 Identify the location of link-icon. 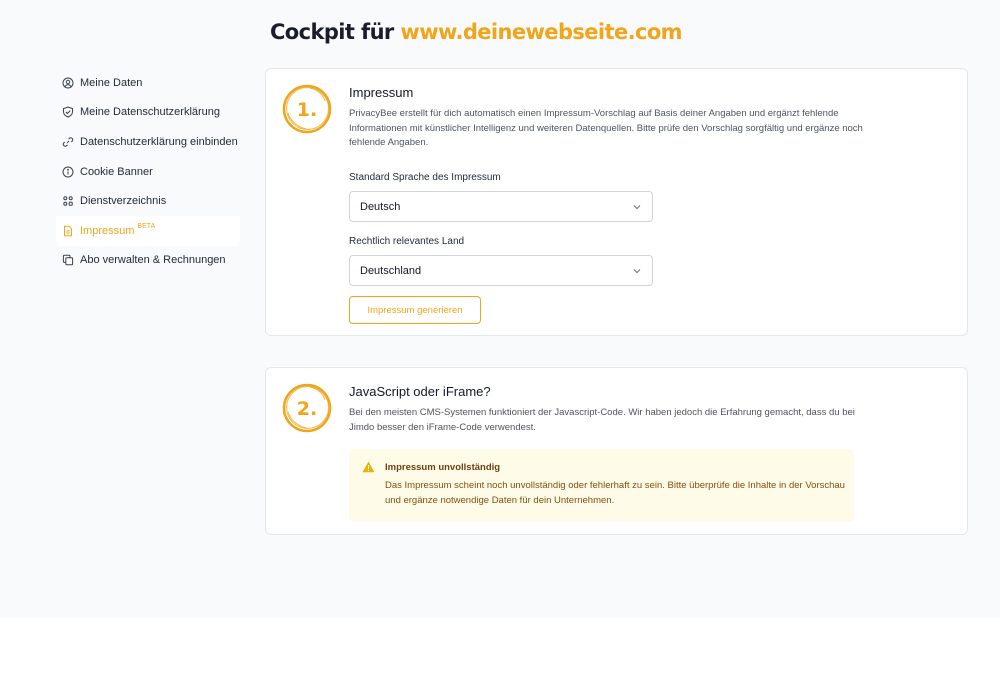
(68, 142).